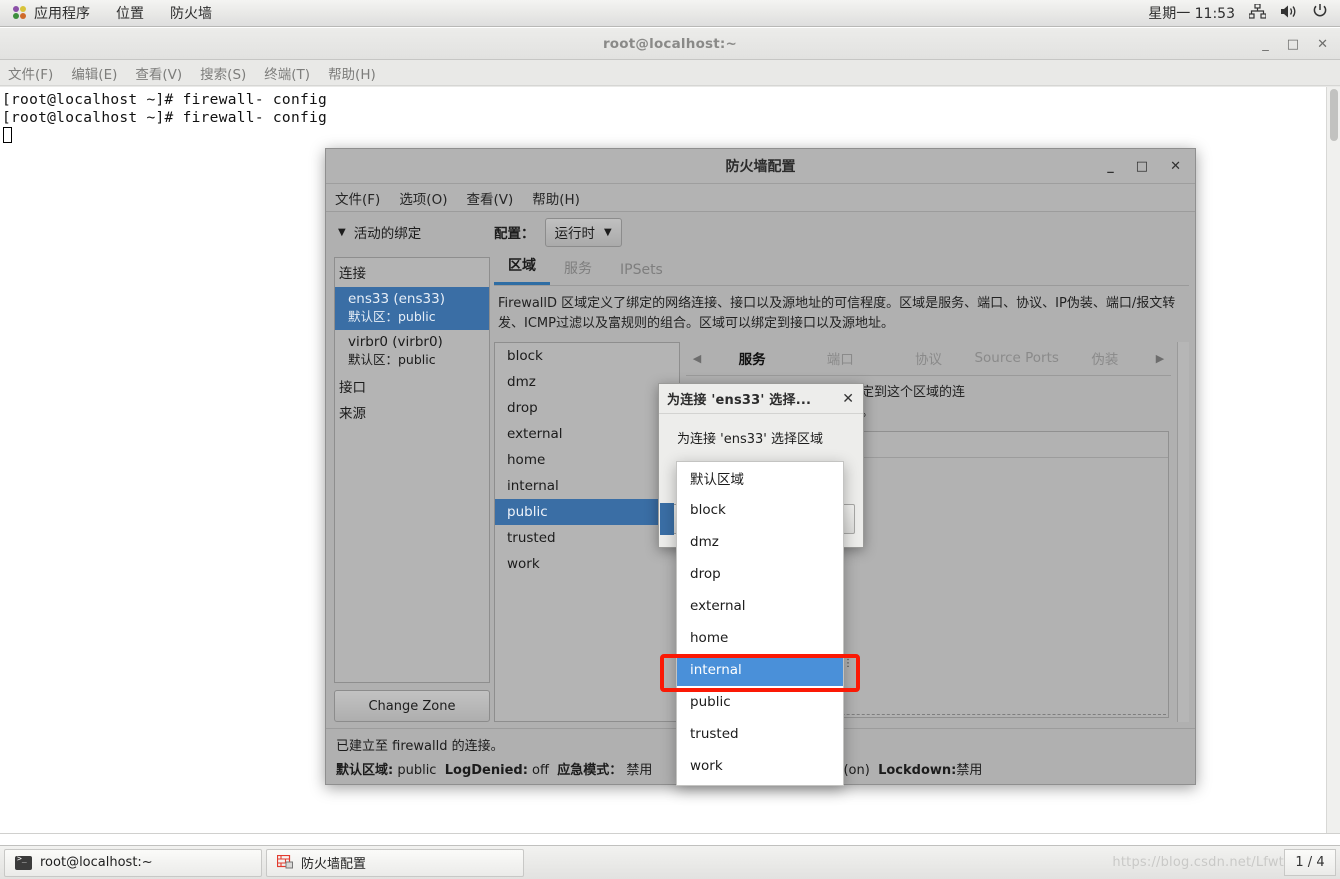 The width and height of the screenshot is (1340, 879). What do you see at coordinates (917, 770) in the screenshot?
I see `lockdown-label: Lockdown:` at bounding box center [917, 770].